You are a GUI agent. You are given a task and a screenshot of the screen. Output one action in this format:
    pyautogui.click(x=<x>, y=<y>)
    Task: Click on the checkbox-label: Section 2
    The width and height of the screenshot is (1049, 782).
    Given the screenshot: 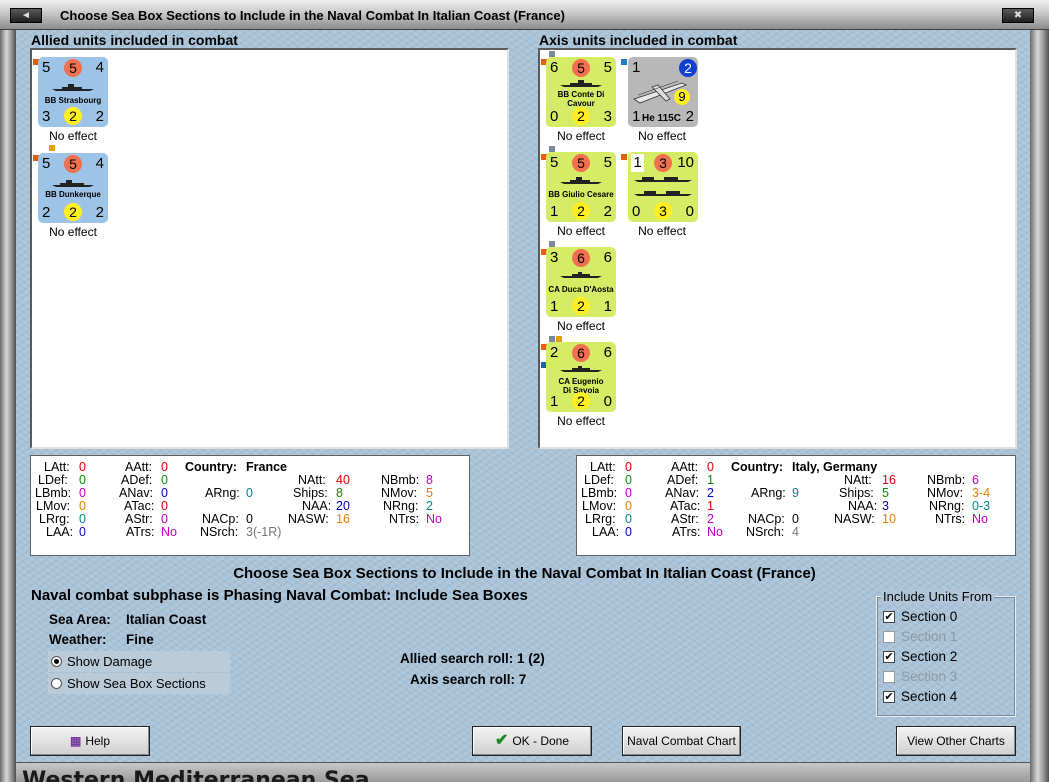 What is the action you would take?
    pyautogui.click(x=929, y=656)
    